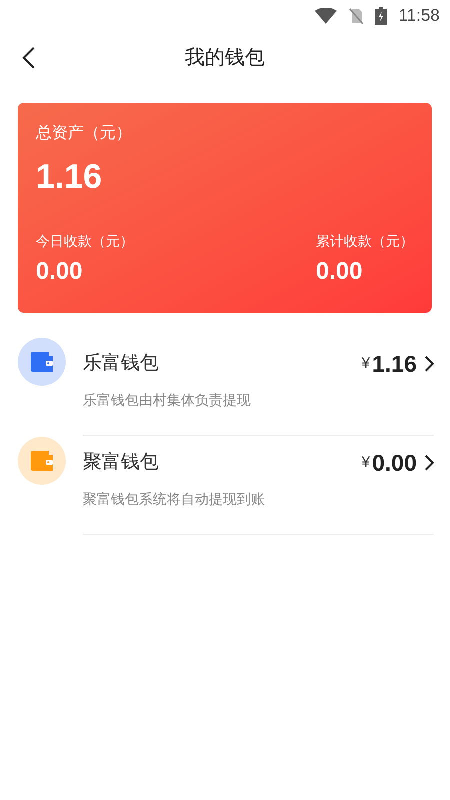 This screenshot has width=450, height=800. What do you see at coordinates (167, 400) in the screenshot?
I see `wallet-note: 乐富钱包由村集体负责提现` at bounding box center [167, 400].